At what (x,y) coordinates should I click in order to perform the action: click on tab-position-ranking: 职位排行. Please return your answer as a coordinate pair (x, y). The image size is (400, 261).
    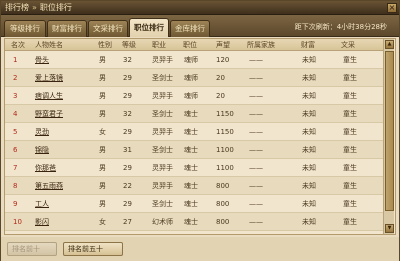
    Looking at the image, I should click on (149, 27).